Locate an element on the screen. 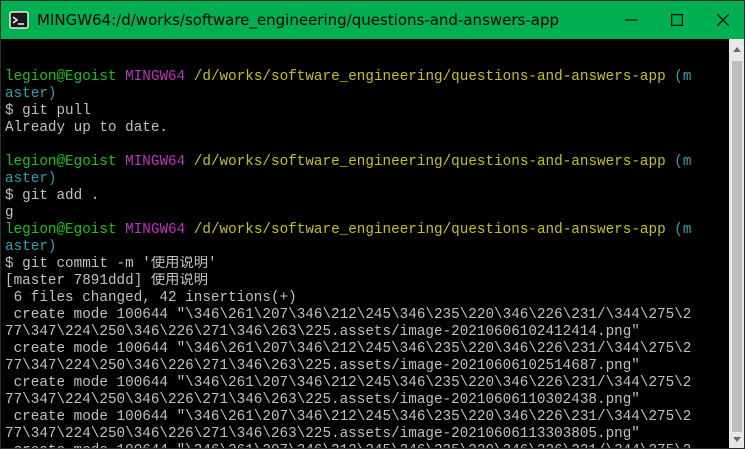 The height and width of the screenshot is (449, 745). terminal-line: Already up to date. is located at coordinates (366, 128).